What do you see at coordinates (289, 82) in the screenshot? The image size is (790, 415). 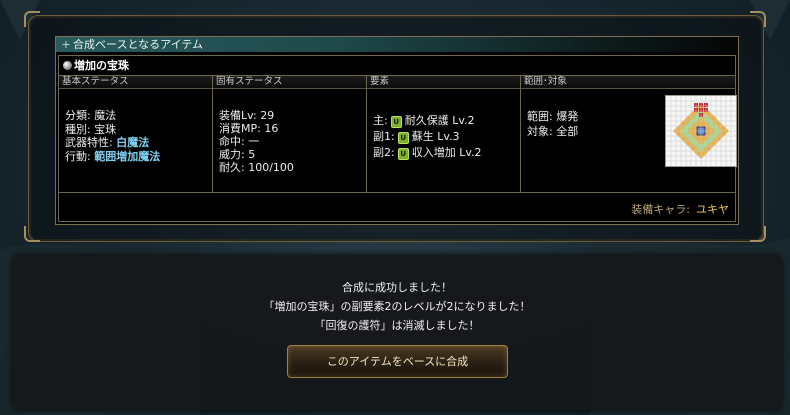 I see `unique-status-header: 固有ステータス` at bounding box center [289, 82].